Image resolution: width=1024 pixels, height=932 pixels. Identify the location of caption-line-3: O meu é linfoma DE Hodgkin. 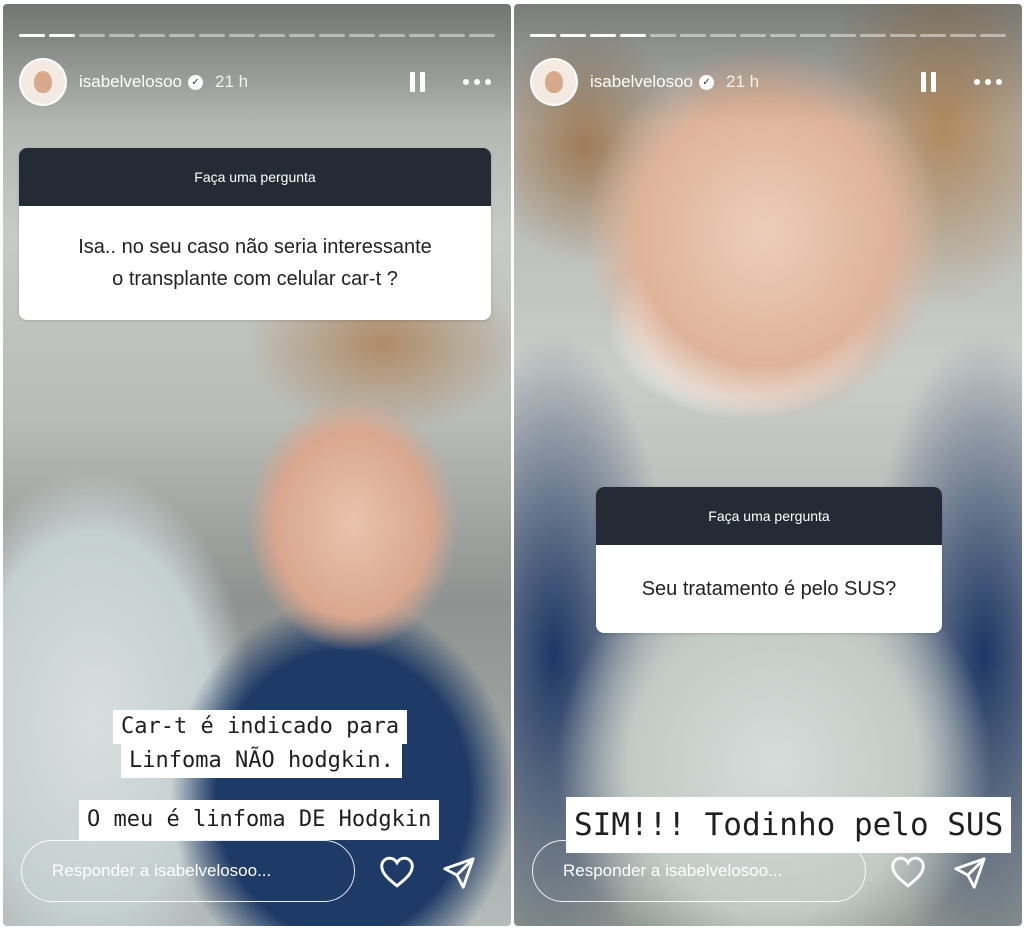
(259, 820).